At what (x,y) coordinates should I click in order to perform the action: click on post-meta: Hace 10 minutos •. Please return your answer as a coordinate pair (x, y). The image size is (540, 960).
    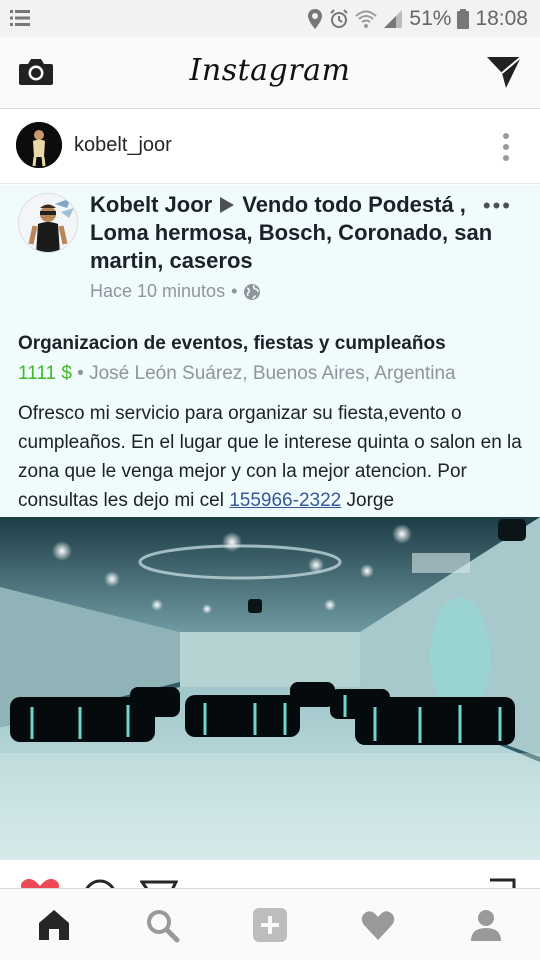
    Looking at the image, I should click on (175, 291).